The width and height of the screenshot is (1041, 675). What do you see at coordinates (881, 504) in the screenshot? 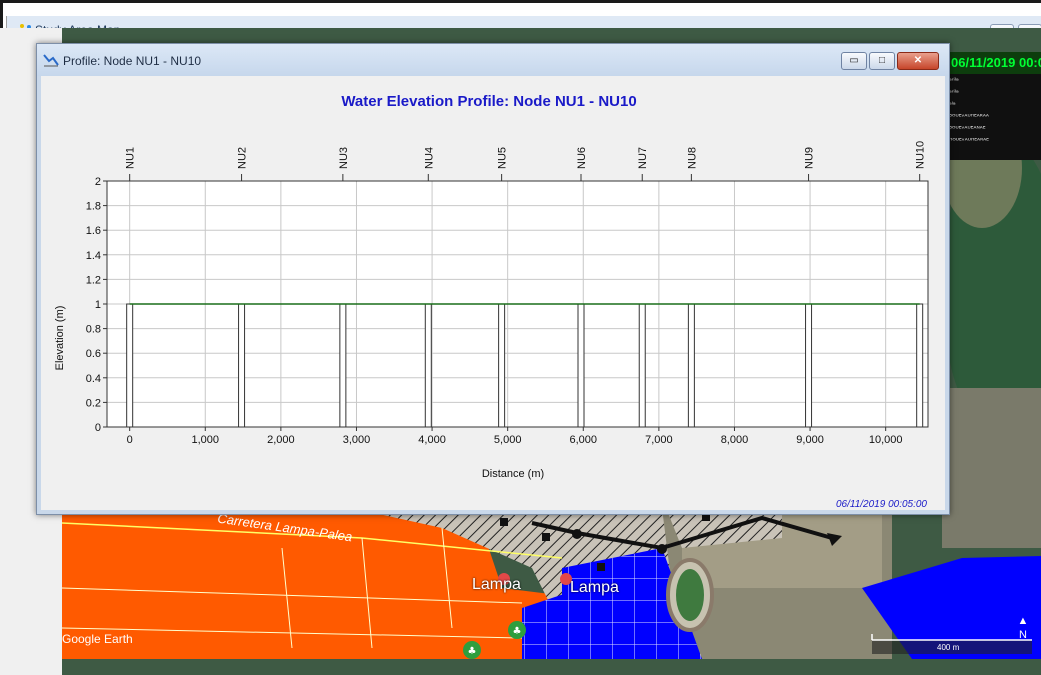
I see `chart-timestamp: 06/11/2019 00:05:00` at bounding box center [881, 504].